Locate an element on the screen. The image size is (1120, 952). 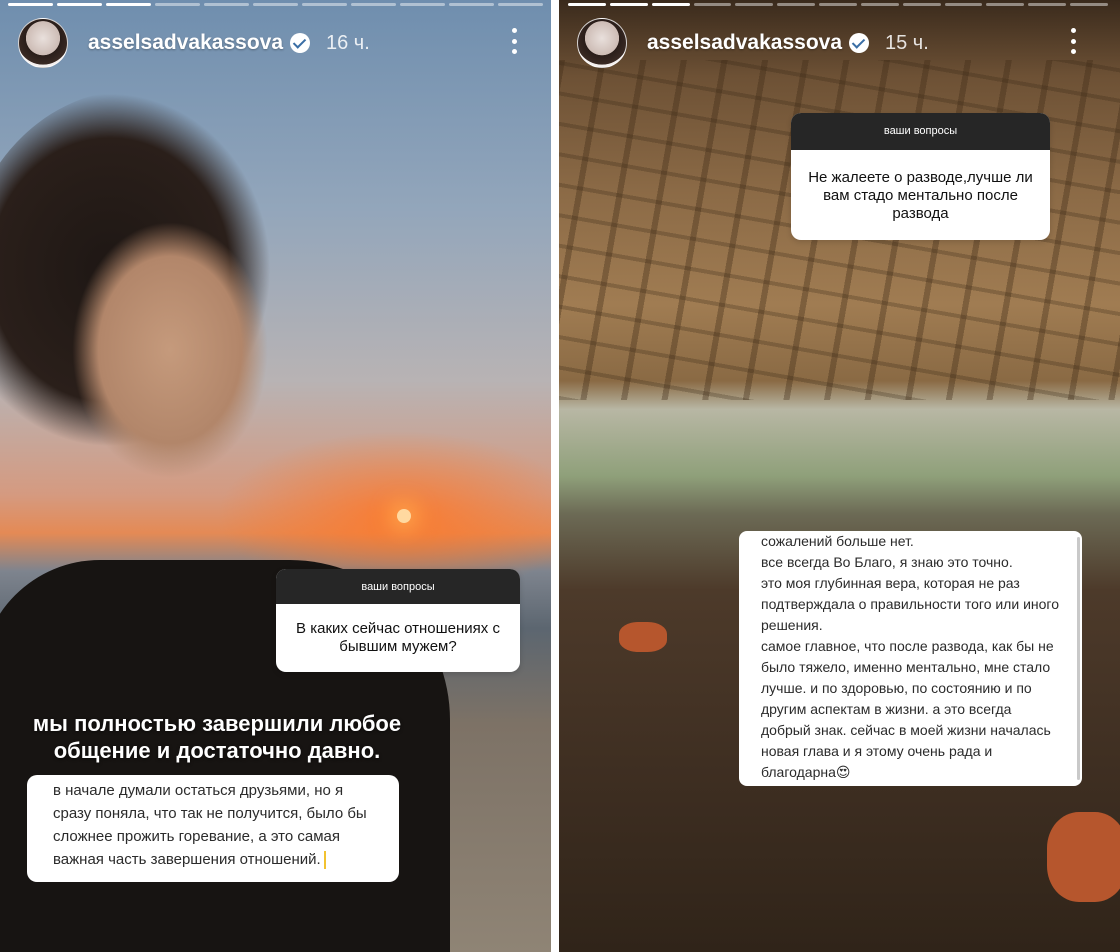
story-header: asselsadvakassova 16 ч. is located at coordinates (194, 43).